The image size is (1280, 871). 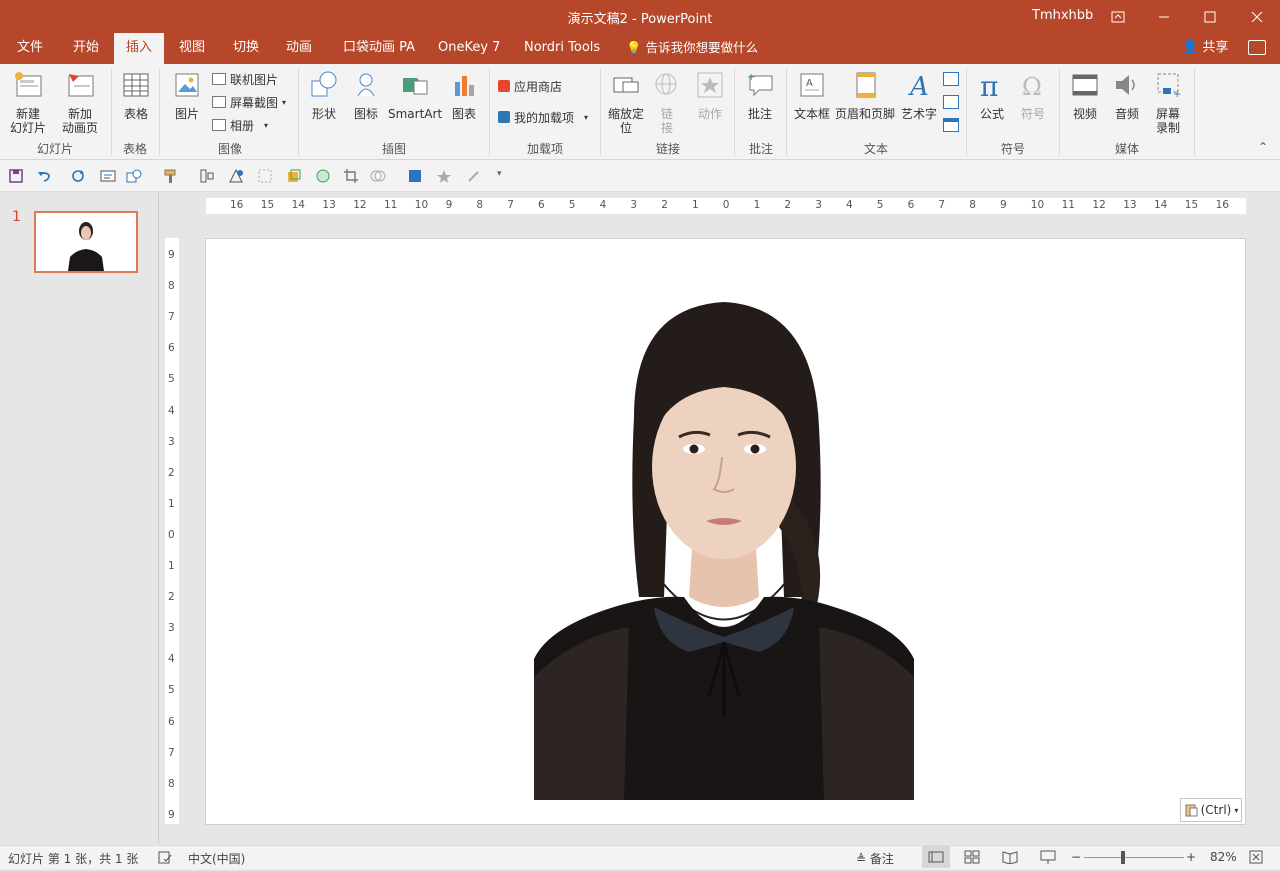 What do you see at coordinates (1164, 16) in the screenshot?
I see `minimize-button` at bounding box center [1164, 16].